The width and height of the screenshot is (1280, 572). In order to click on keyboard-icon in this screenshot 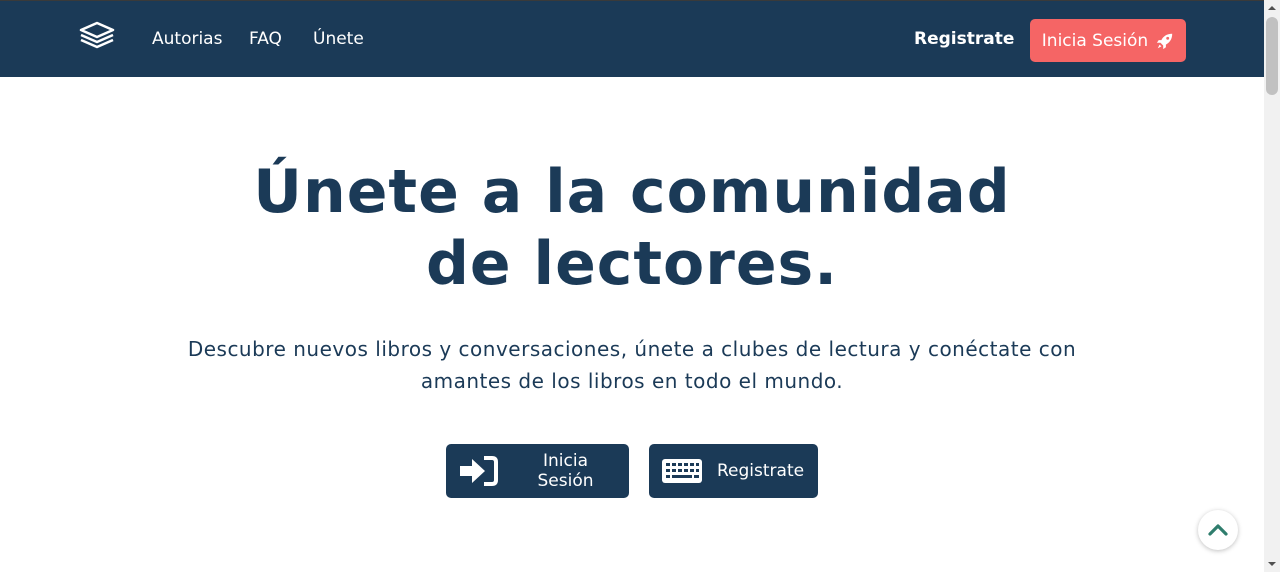, I will do `click(682, 471)`.